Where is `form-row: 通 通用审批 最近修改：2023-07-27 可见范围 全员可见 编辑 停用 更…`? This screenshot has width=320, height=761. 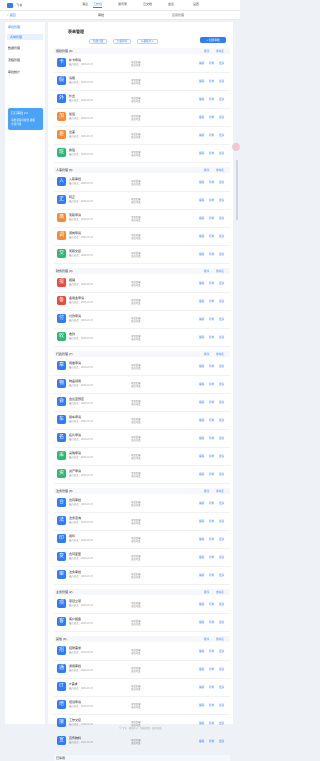 form-row: 通 通用审批 最近修改：2023-07-27 可见范围 全员可见 编辑 停用 更… is located at coordinates (142, 670).